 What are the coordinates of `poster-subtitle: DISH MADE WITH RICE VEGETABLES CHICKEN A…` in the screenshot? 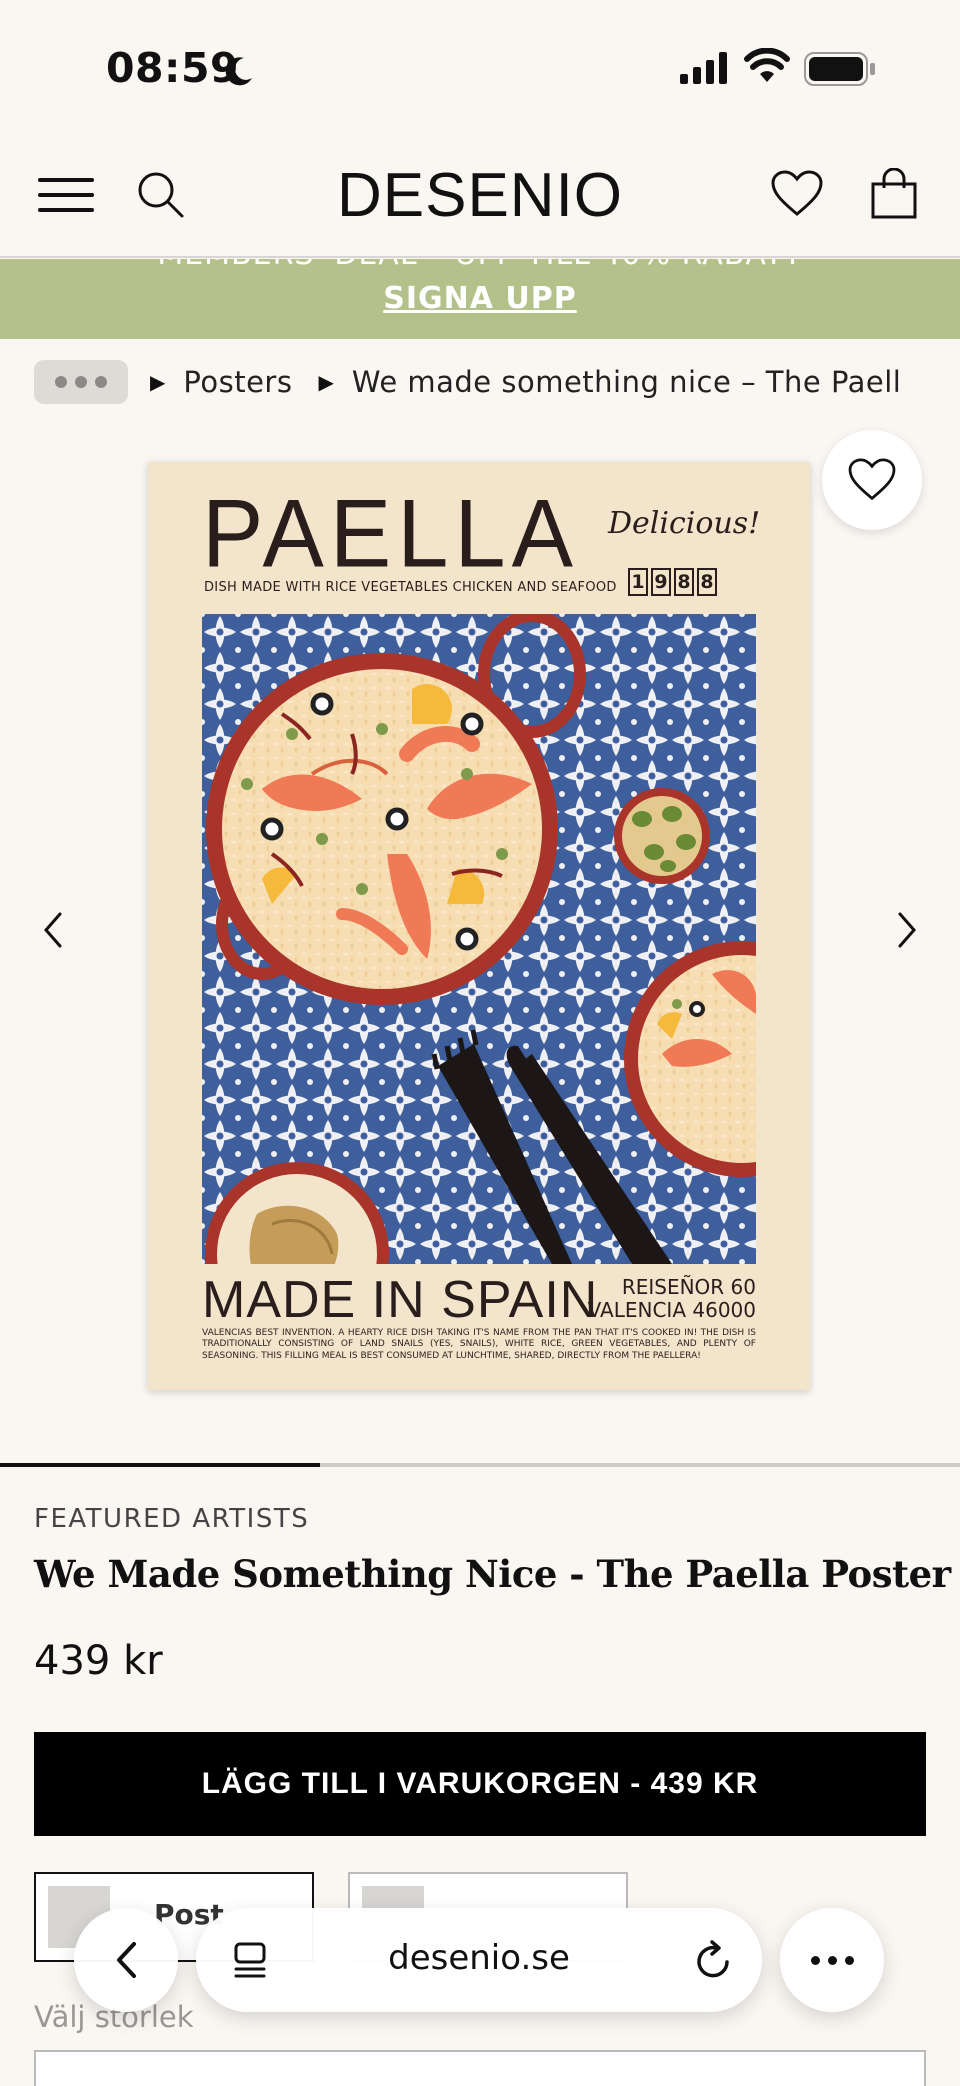 It's located at (410, 587).